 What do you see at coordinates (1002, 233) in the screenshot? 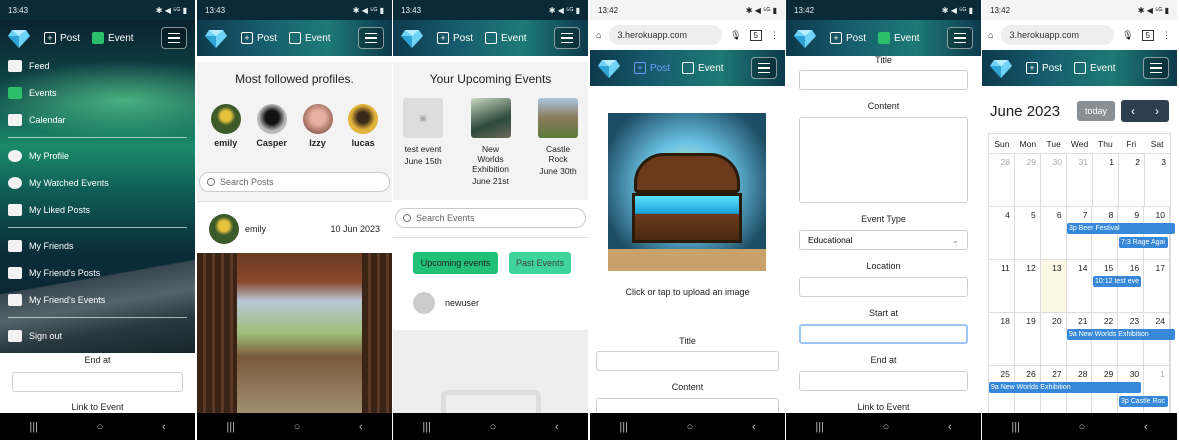
I see `calendar-day: 4` at bounding box center [1002, 233].